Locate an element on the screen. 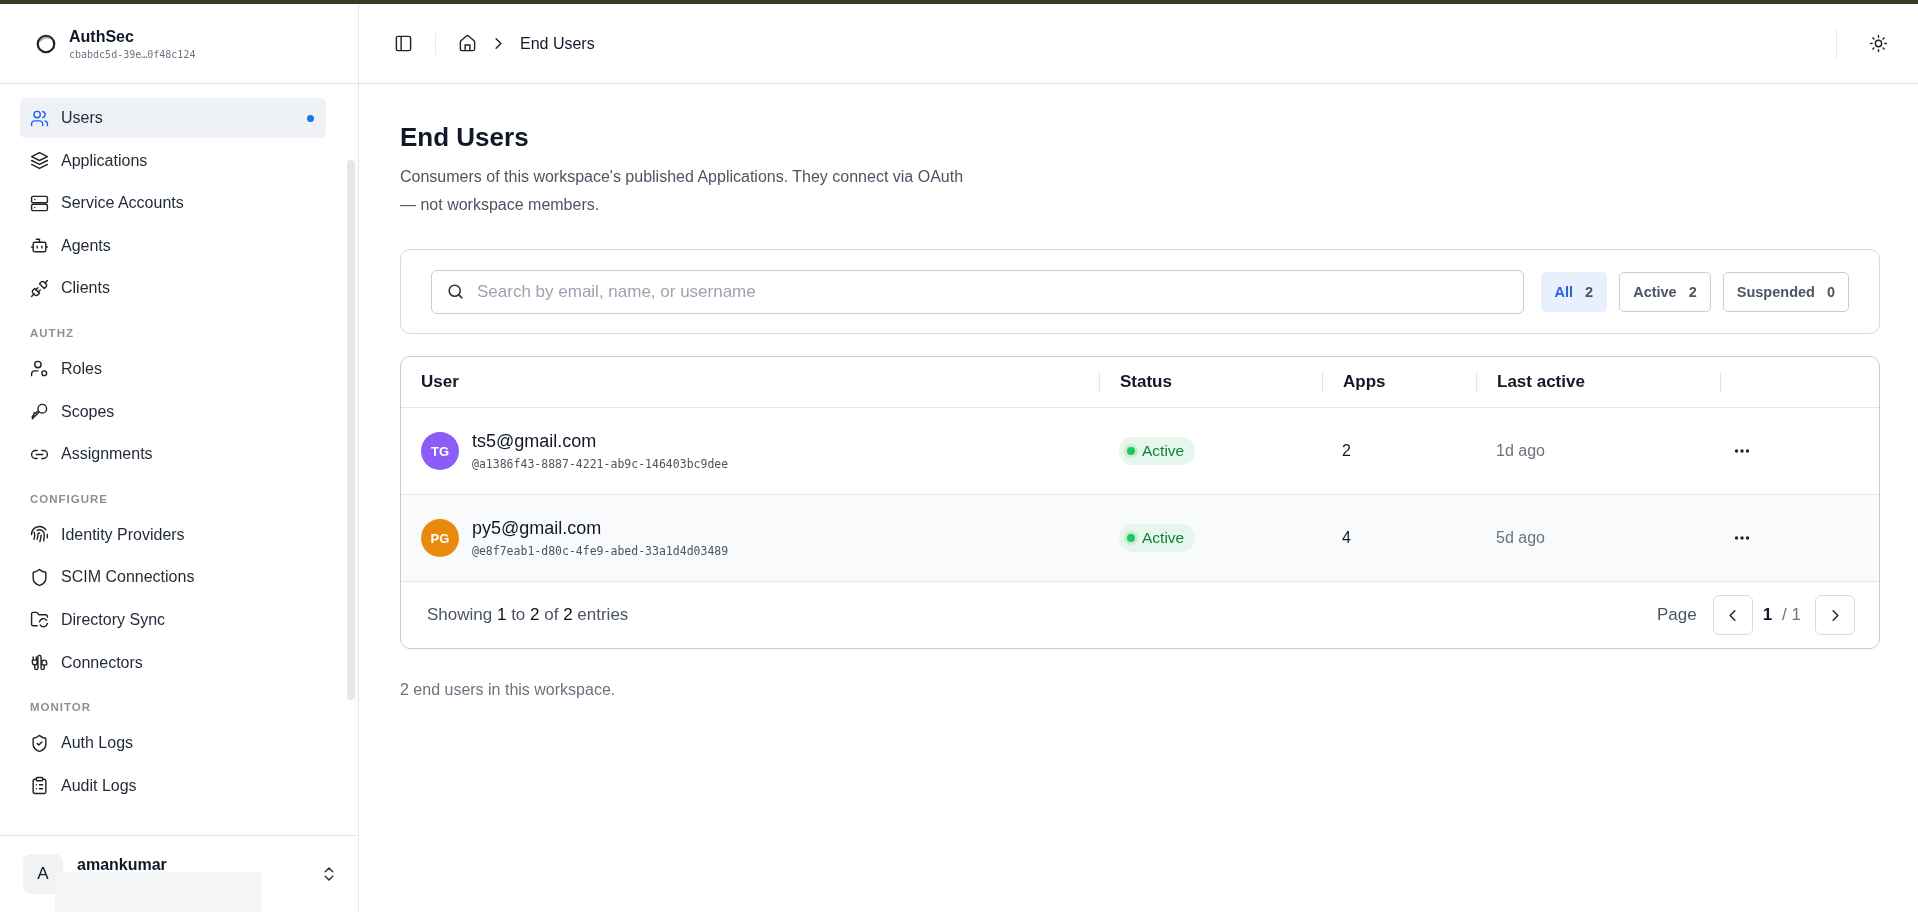 The width and height of the screenshot is (1918, 912). sidebar-item: SCIM Connections is located at coordinates (173, 577).